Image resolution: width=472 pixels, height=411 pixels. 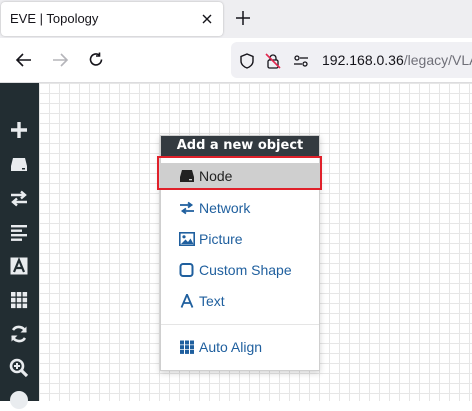 What do you see at coordinates (247, 61) in the screenshot?
I see `shield-icon` at bounding box center [247, 61].